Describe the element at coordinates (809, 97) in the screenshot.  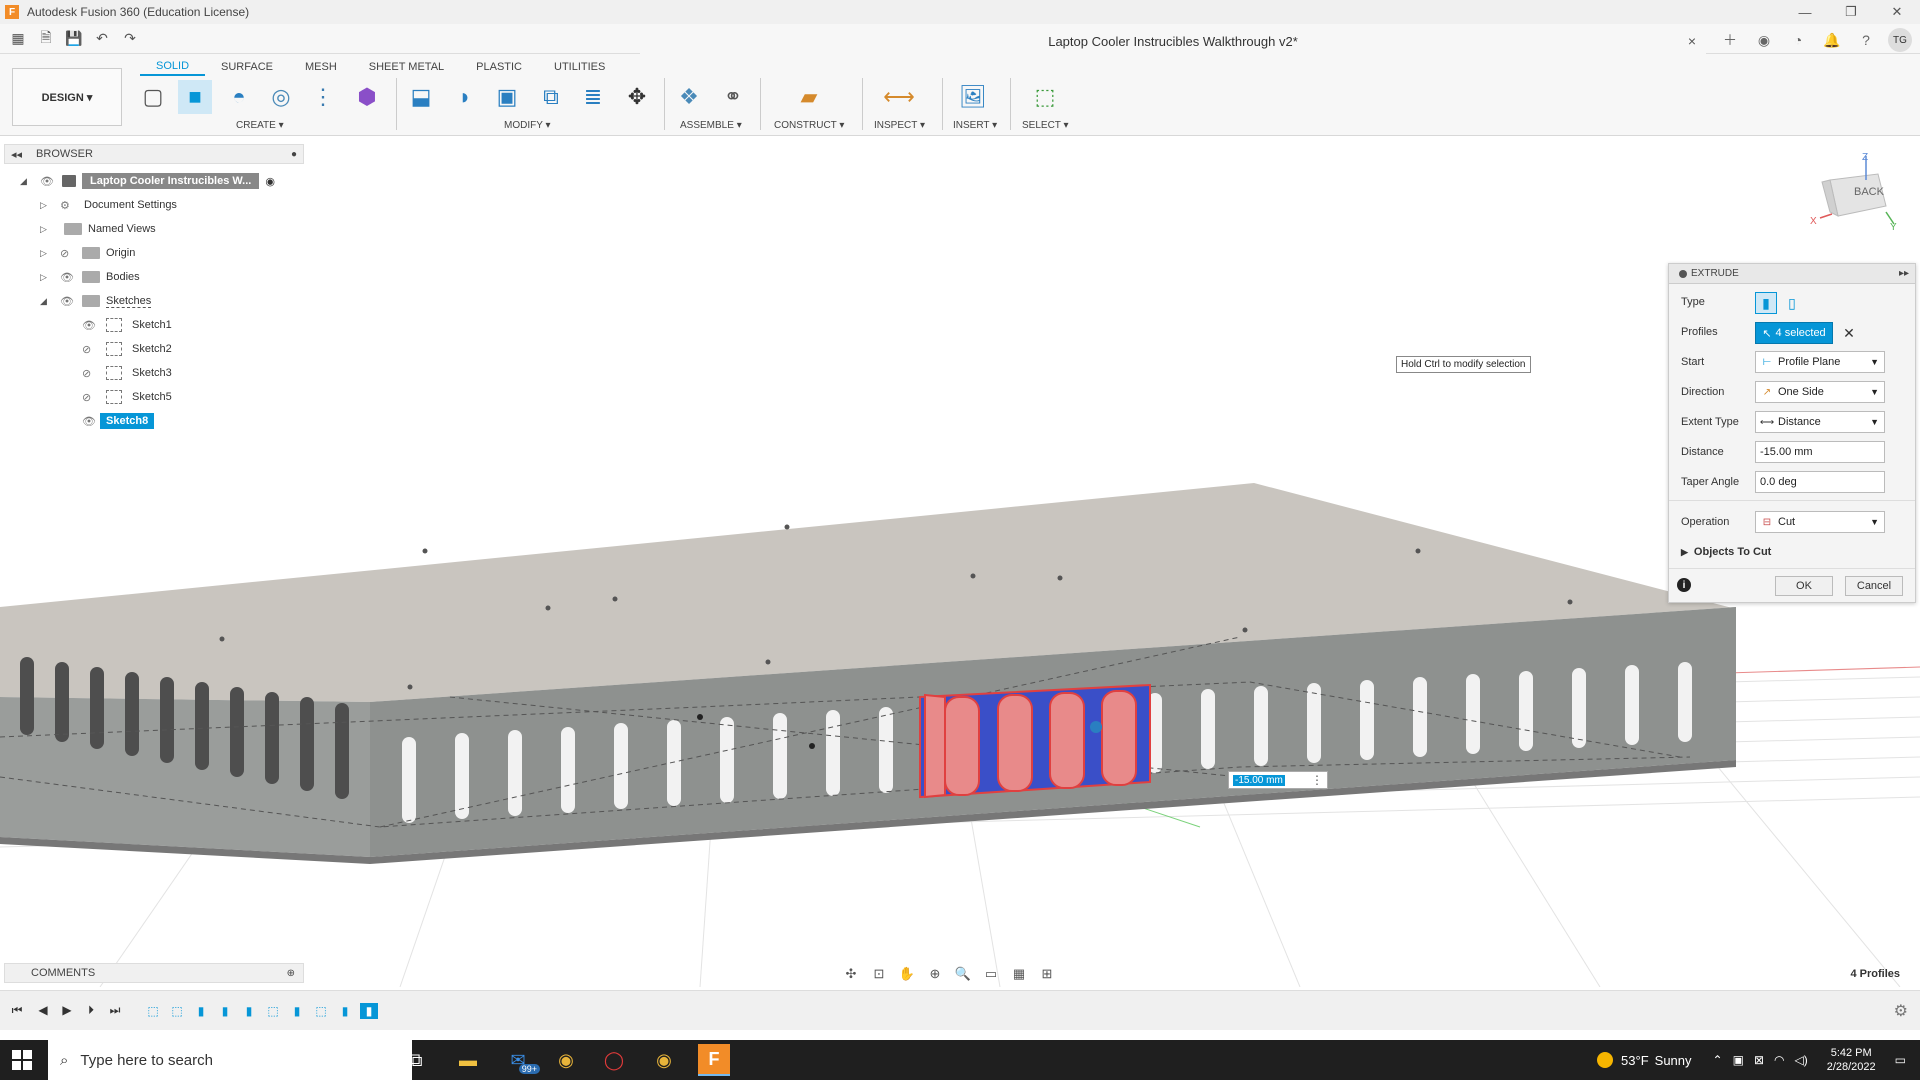
I see `offset-plane-icon: ▰` at that location.